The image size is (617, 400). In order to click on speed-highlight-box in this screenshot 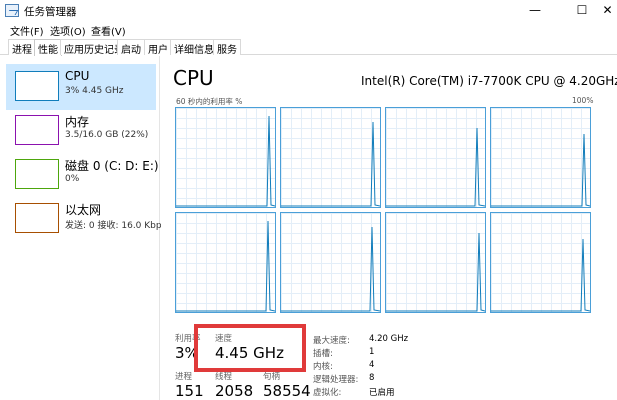, I will do `click(250, 348)`.